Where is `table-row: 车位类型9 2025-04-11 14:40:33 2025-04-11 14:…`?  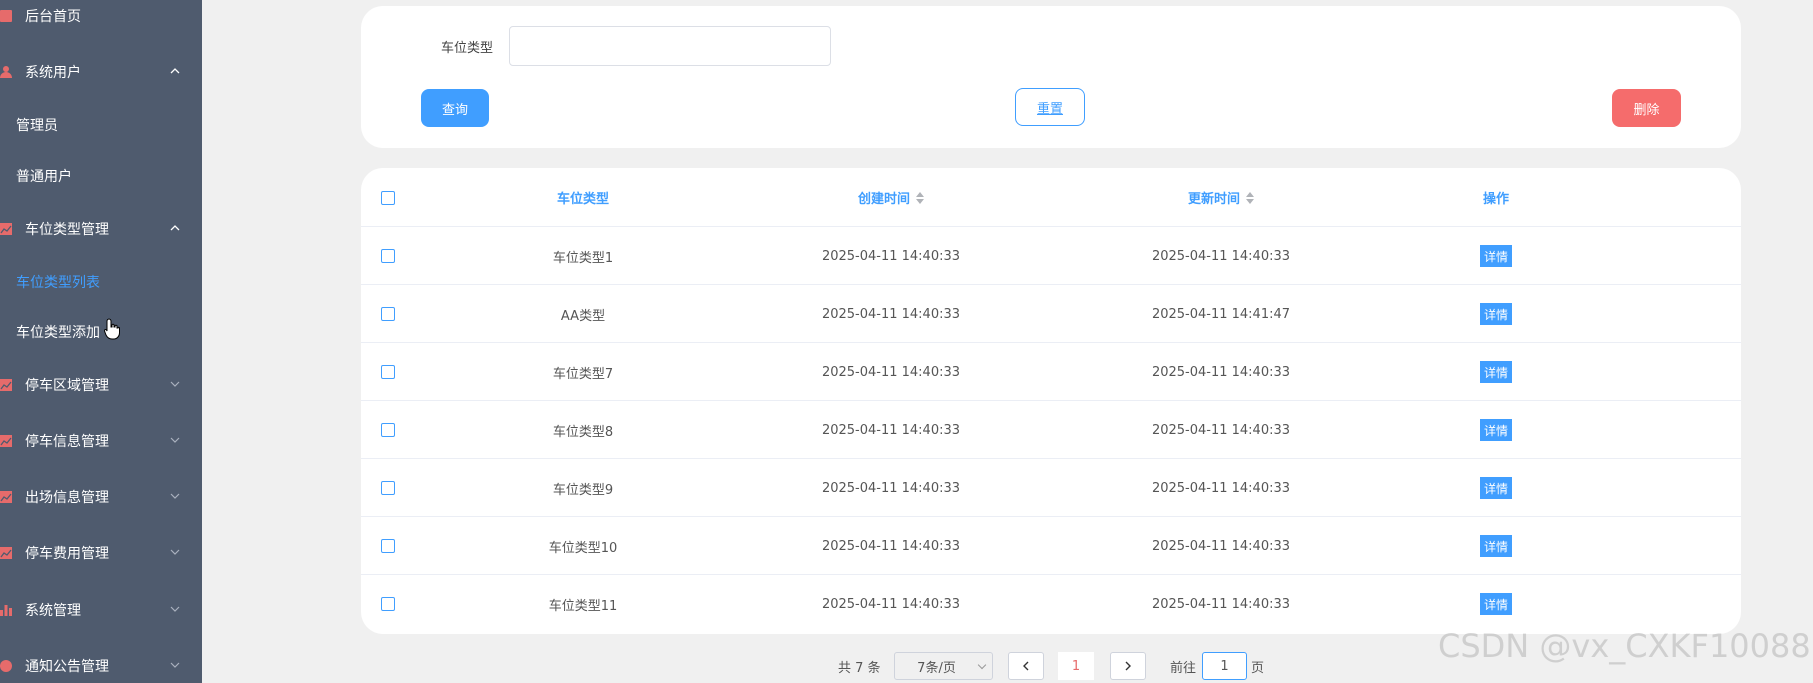
table-row: 车位类型9 2025-04-11 14:40:33 2025-04-11 14:… is located at coordinates (1051, 488).